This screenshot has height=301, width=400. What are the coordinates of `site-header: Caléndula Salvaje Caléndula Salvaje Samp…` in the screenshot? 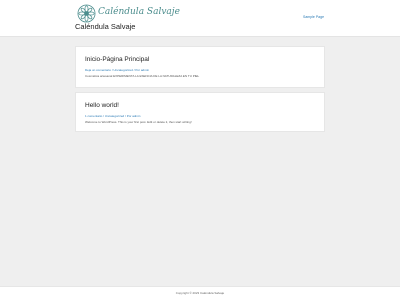 It's located at (200, 18).